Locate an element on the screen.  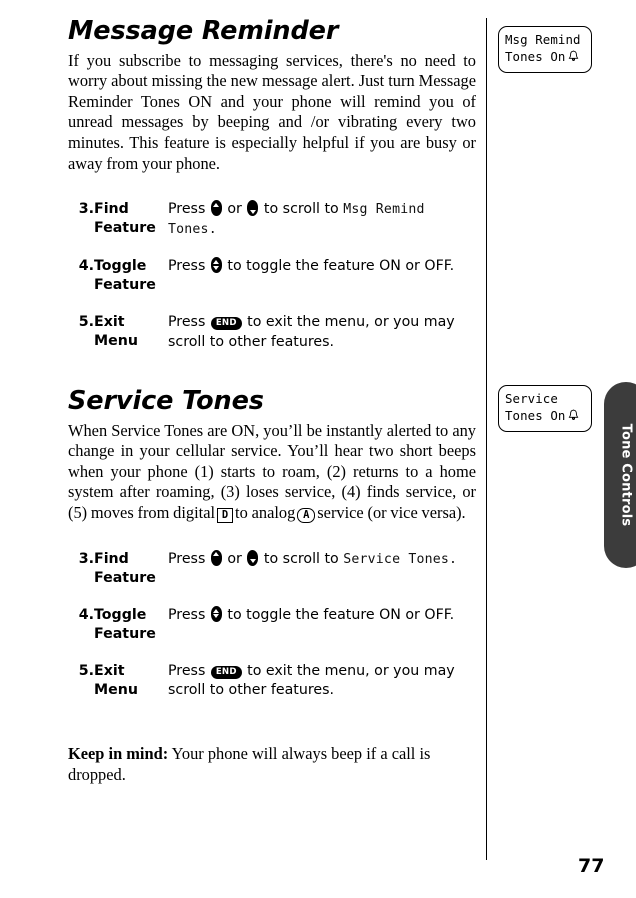
chapter-thumb-tab: Tone Controls is located at coordinates (620, 475).